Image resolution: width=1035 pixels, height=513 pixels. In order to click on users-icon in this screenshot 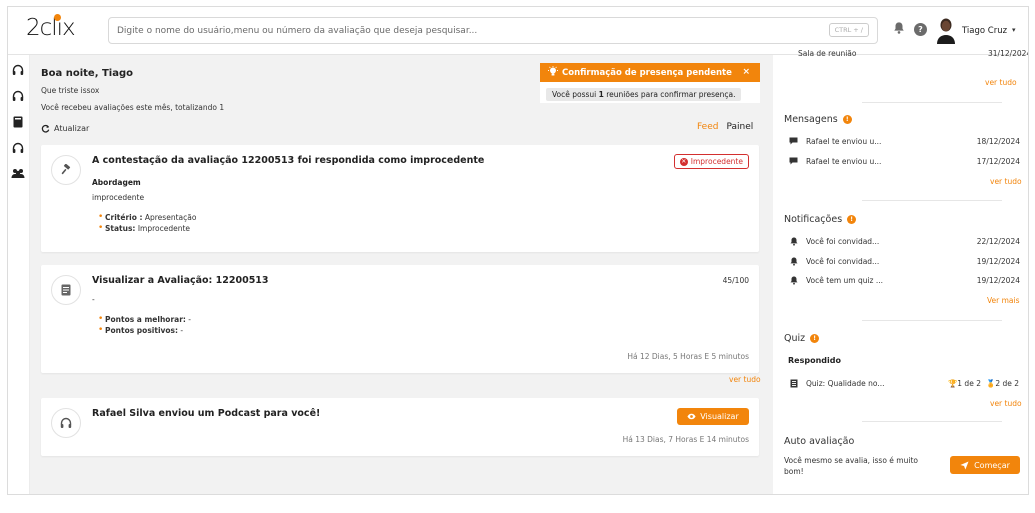, I will do `click(18, 175)`.